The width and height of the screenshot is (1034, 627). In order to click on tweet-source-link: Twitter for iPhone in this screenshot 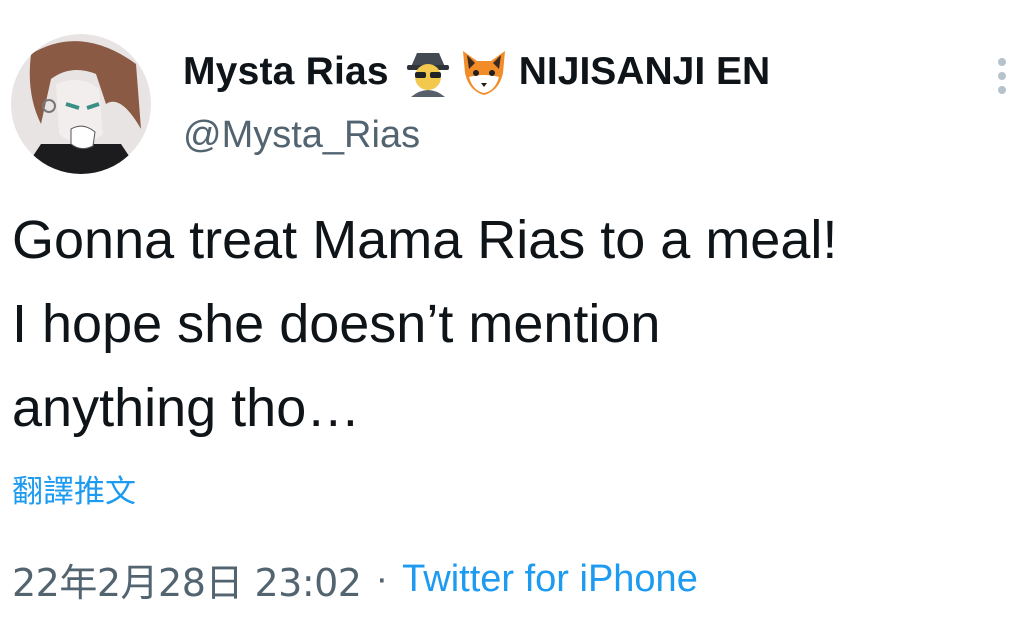, I will do `click(550, 579)`.